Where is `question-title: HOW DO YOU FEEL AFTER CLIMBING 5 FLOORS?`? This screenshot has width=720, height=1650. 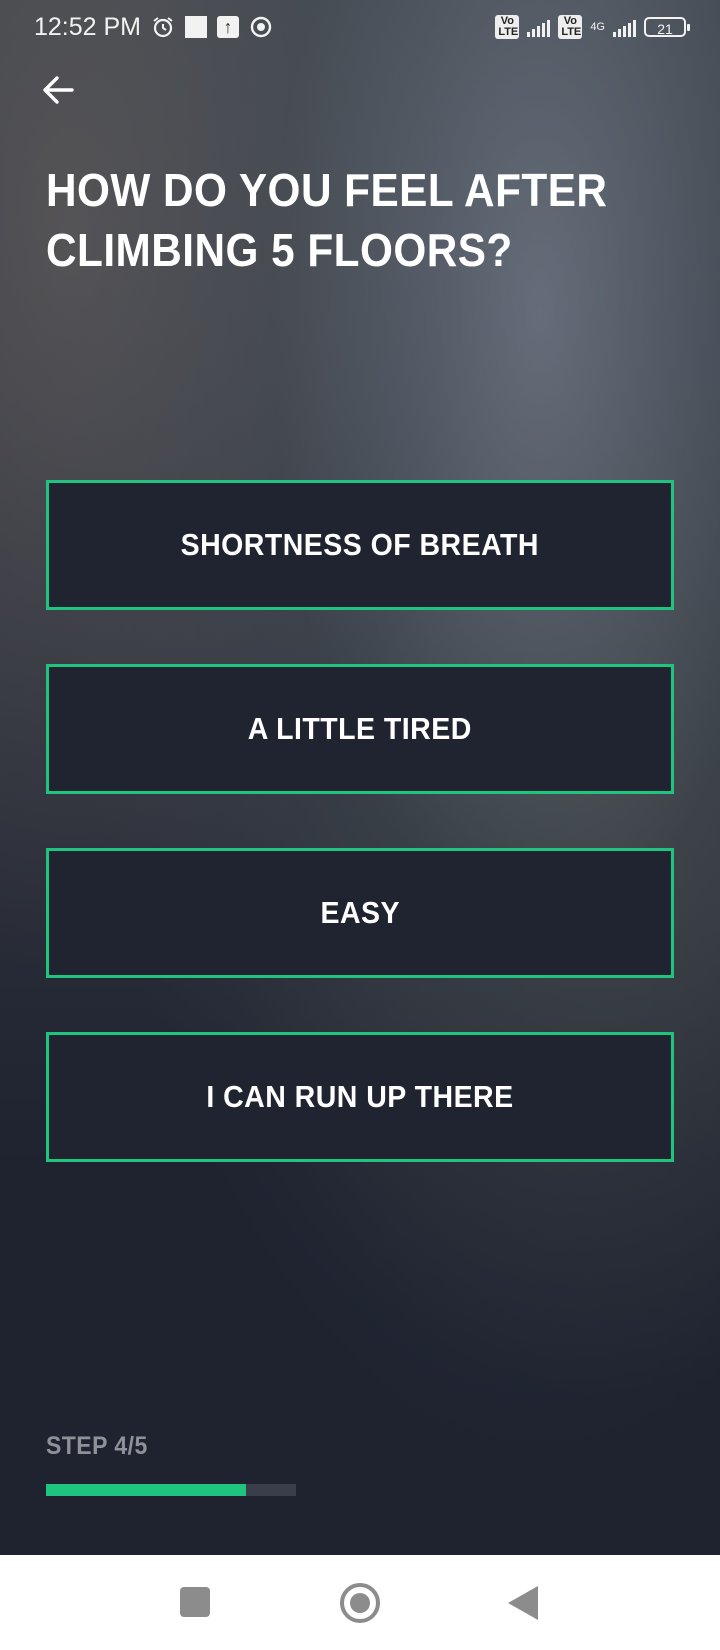
question-title: HOW DO YOU FEEL AFTER CLIMBING 5 FLOORS? is located at coordinates (327, 220).